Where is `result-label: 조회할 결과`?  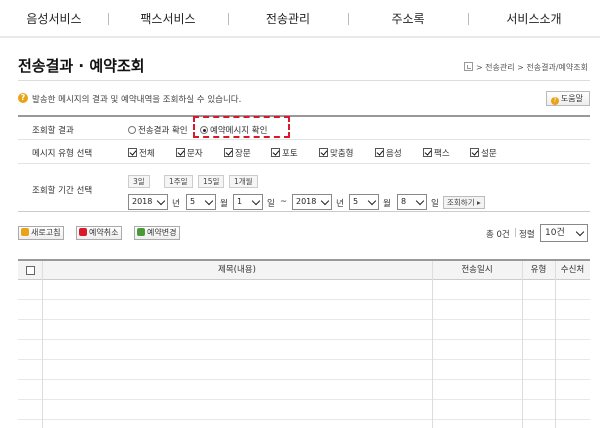
result-label: 조회할 결과 is located at coordinates (53, 131).